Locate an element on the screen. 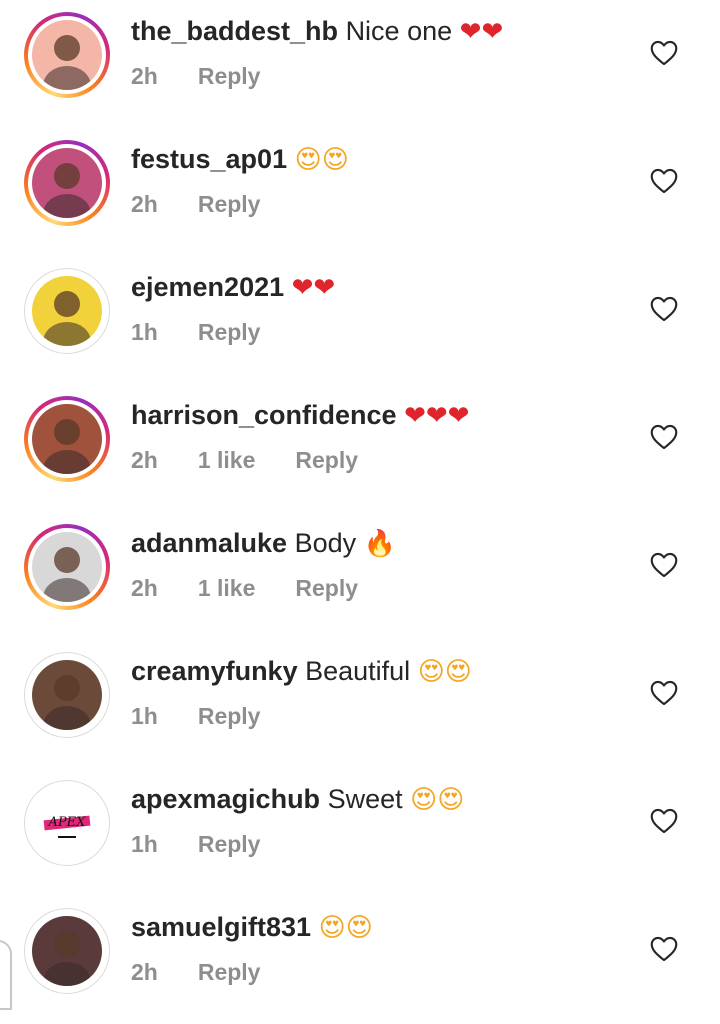  comment-item: APEX apexmagichub Sweet 😍😍 1h Reply is located at coordinates (360, 832).